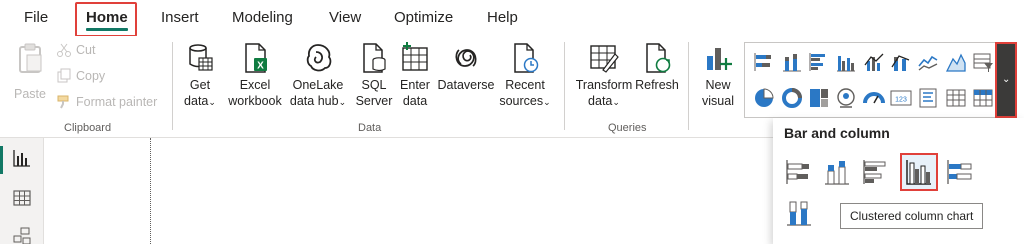 This screenshot has width=1024, height=244. I want to click on excel-icon: X, so click(256, 58).